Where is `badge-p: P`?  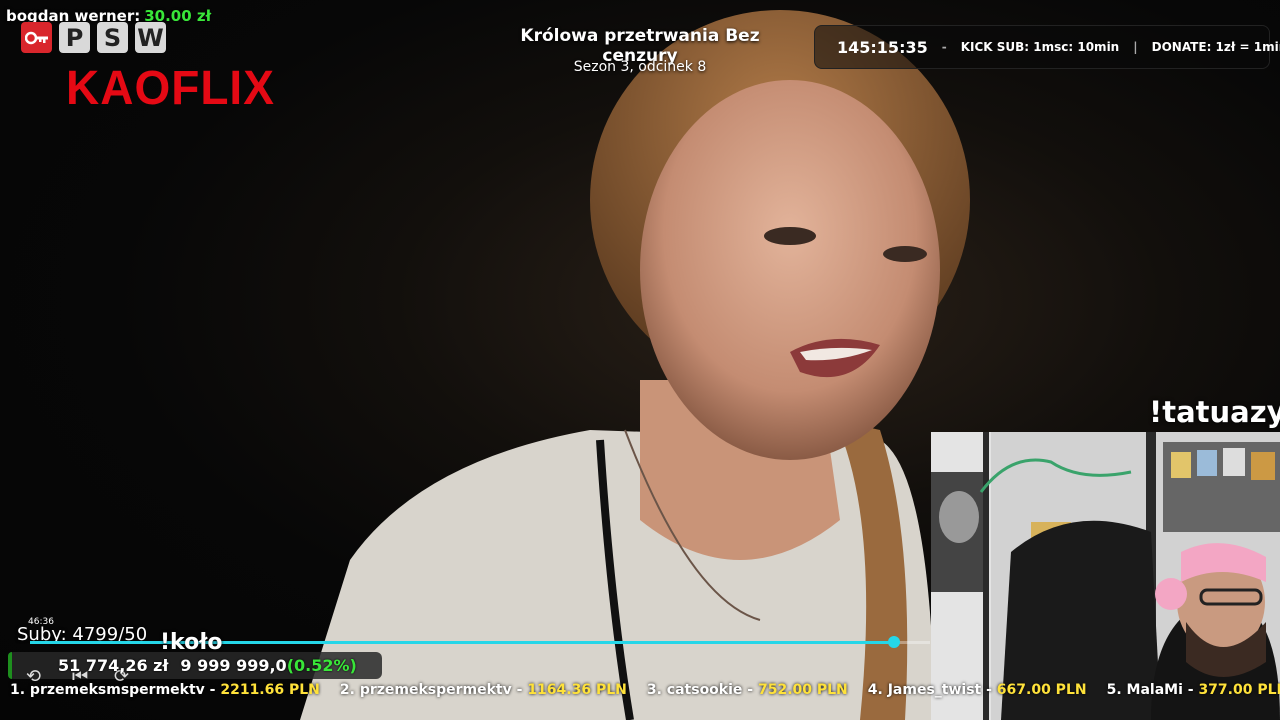
badge-p: P is located at coordinates (74, 37).